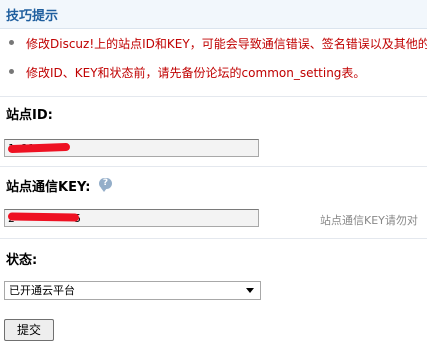 Image resolution: width=427 pixels, height=341 pixels. What do you see at coordinates (42, 290) in the screenshot?
I see `status-selected-value: 已开通云平台` at bounding box center [42, 290].